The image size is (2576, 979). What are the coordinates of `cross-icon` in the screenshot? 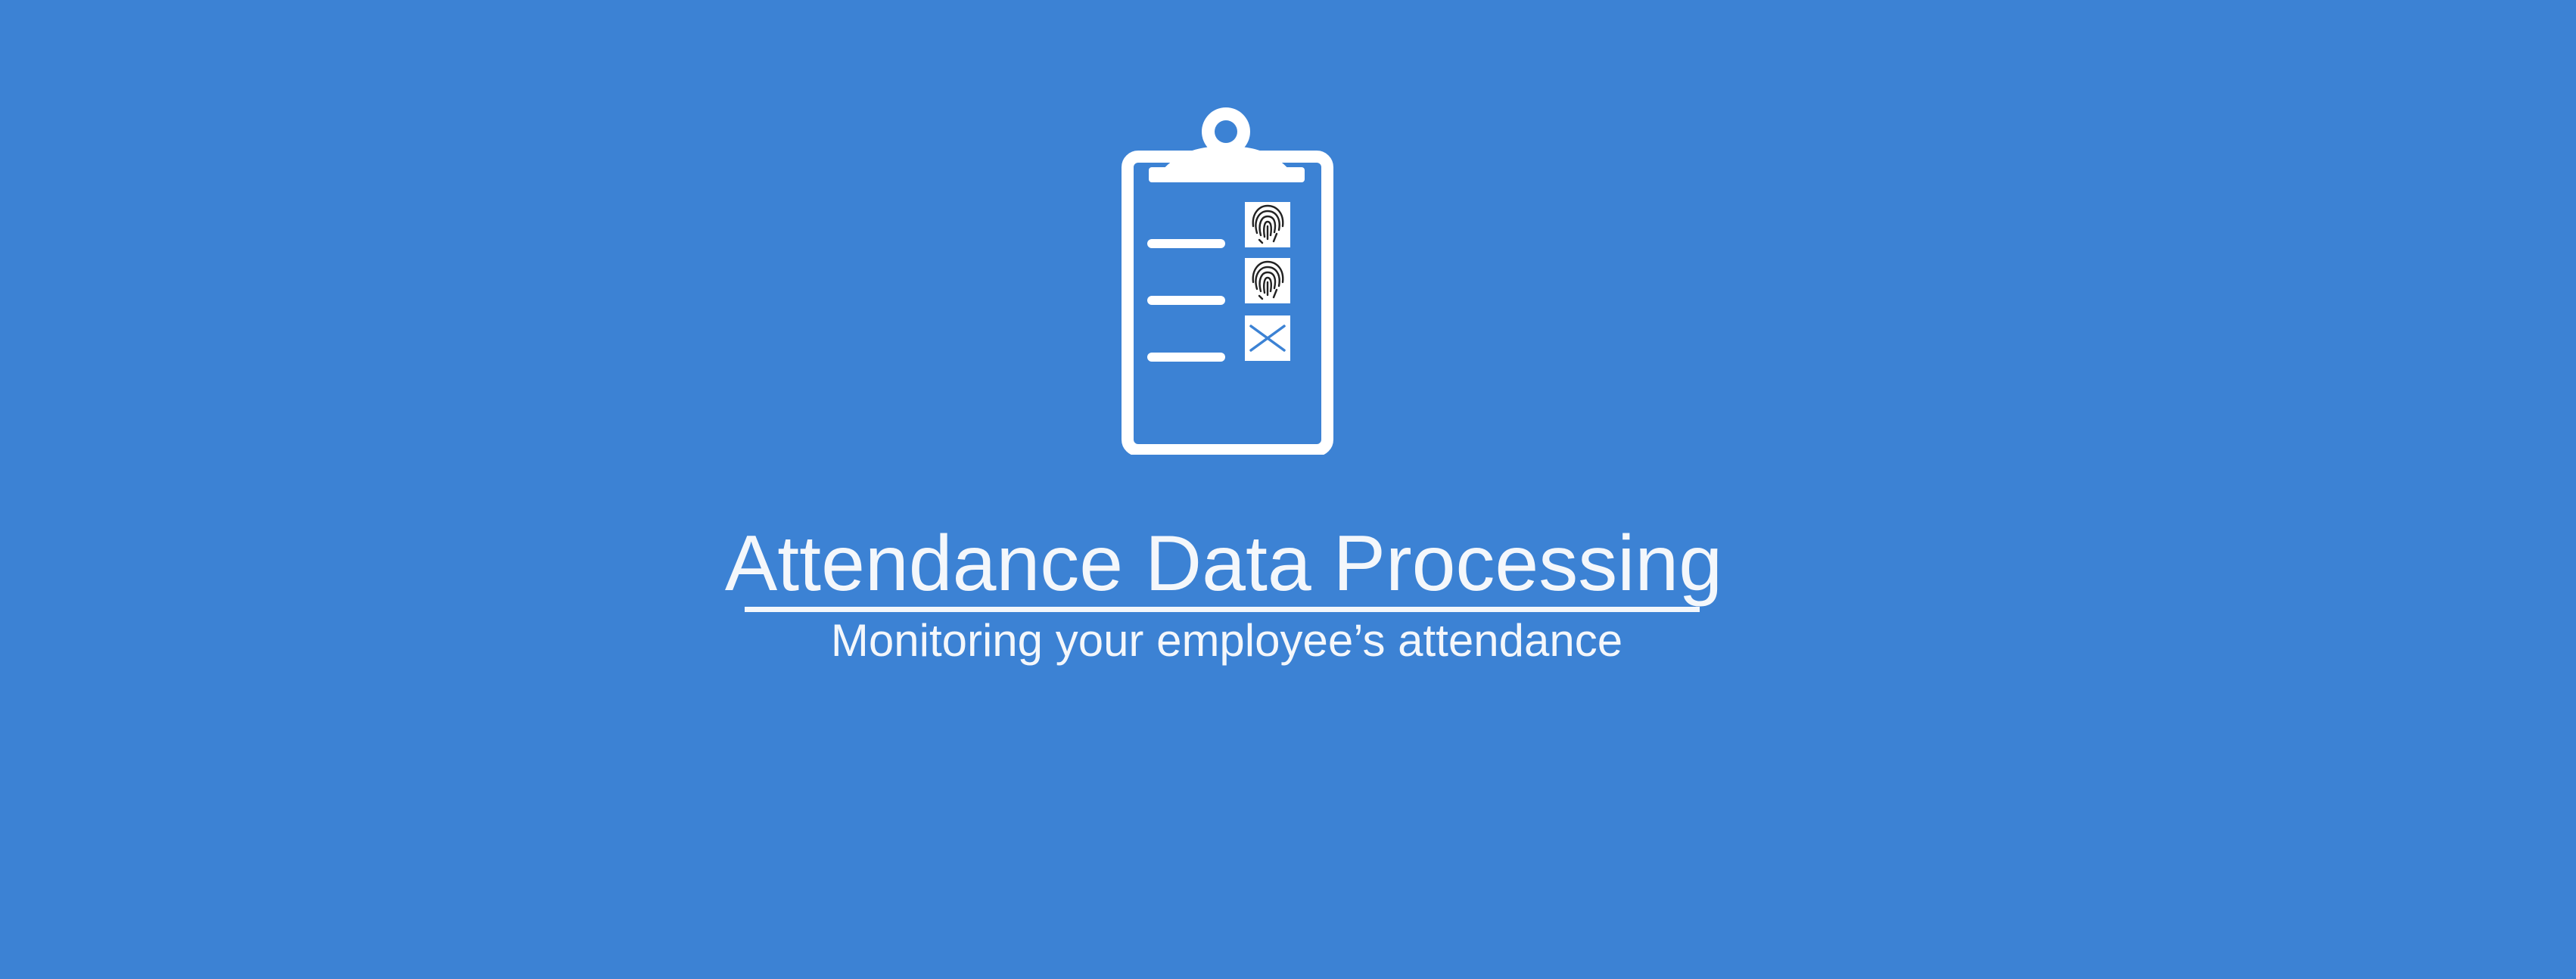 It's located at (1267, 338).